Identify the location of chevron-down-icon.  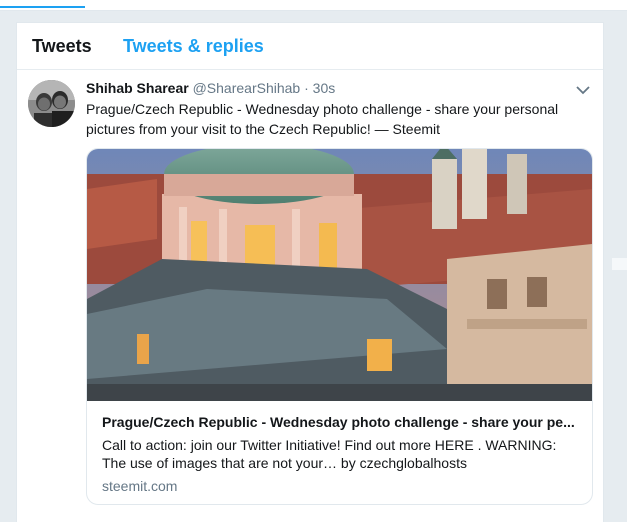
(583, 90).